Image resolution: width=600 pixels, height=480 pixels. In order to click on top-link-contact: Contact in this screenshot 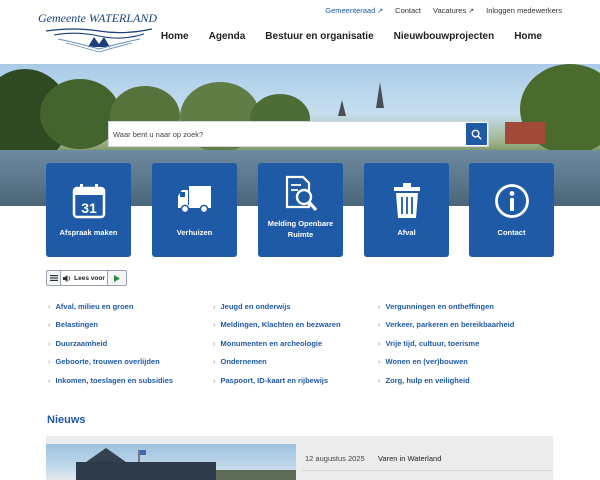, I will do `click(408, 10)`.